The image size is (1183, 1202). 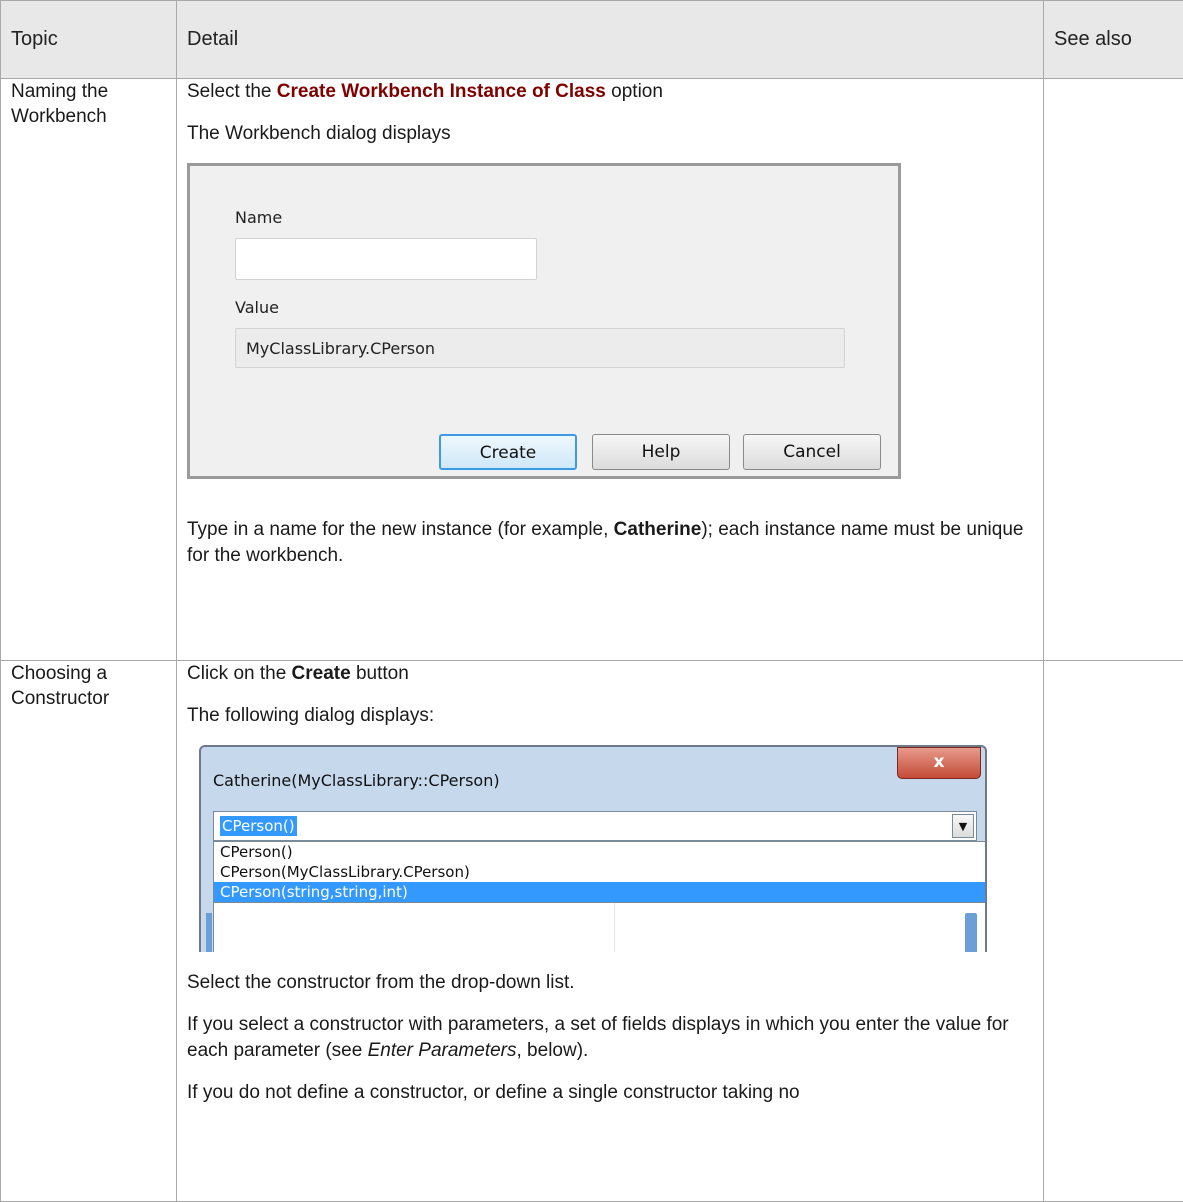 What do you see at coordinates (600, 852) in the screenshot?
I see `constructor-option: CPerson()` at bounding box center [600, 852].